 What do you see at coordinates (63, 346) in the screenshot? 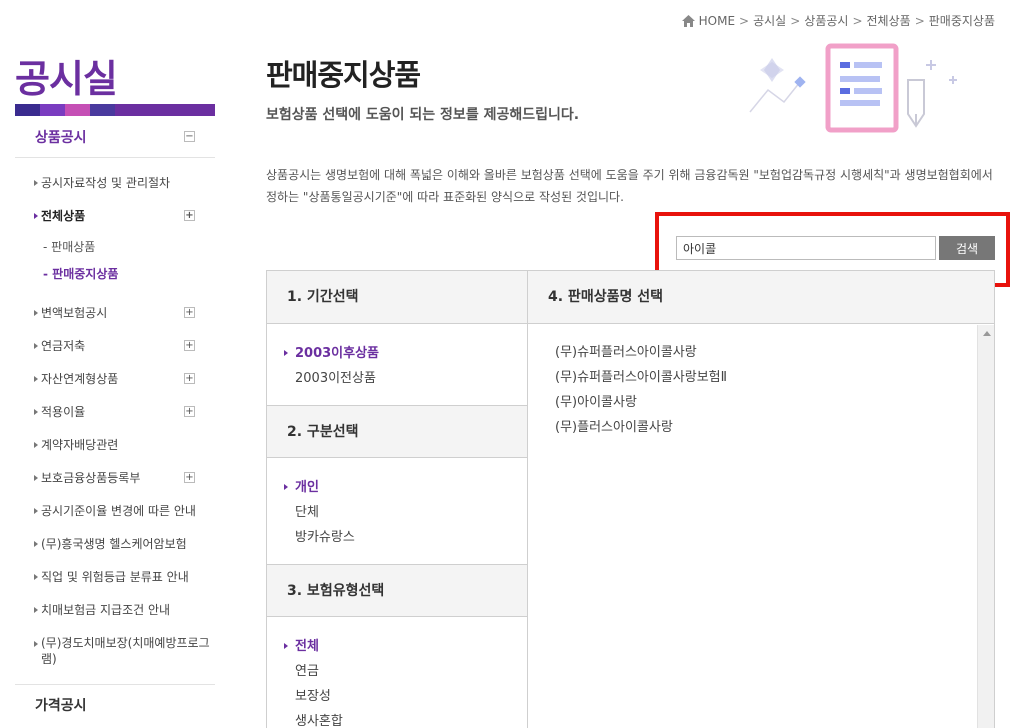
I see `sidebar-item-label: 연금저축` at bounding box center [63, 346].